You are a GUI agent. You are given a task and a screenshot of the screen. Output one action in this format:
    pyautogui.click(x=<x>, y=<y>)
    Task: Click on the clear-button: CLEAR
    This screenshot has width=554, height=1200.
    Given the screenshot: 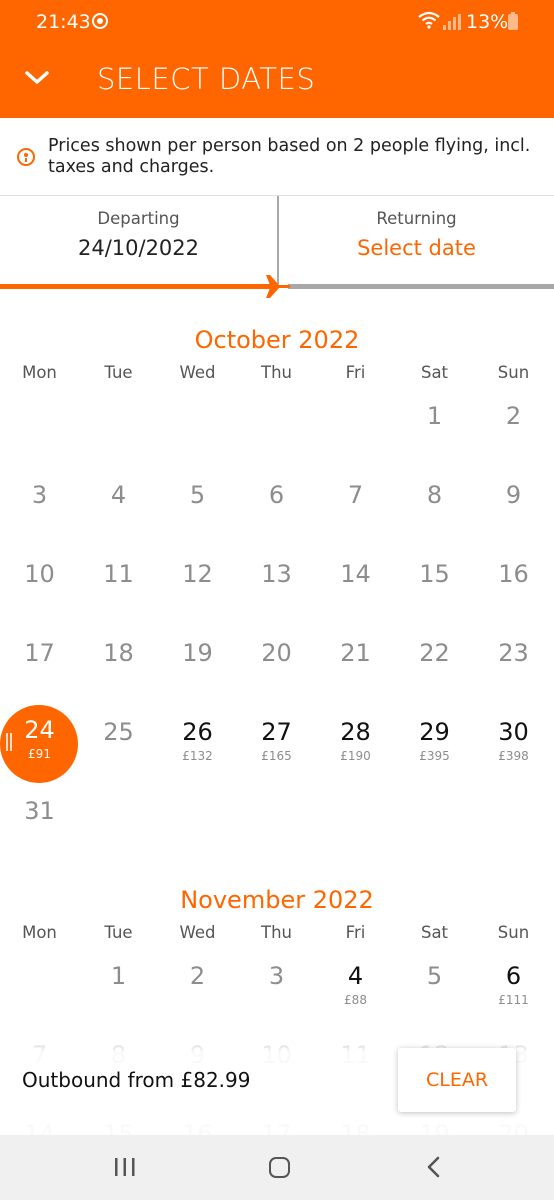 What is the action you would take?
    pyautogui.click(x=457, y=1080)
    